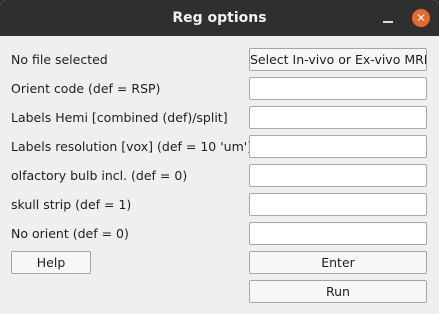  I want to click on file-status-label: No file selected, so click(59, 59).